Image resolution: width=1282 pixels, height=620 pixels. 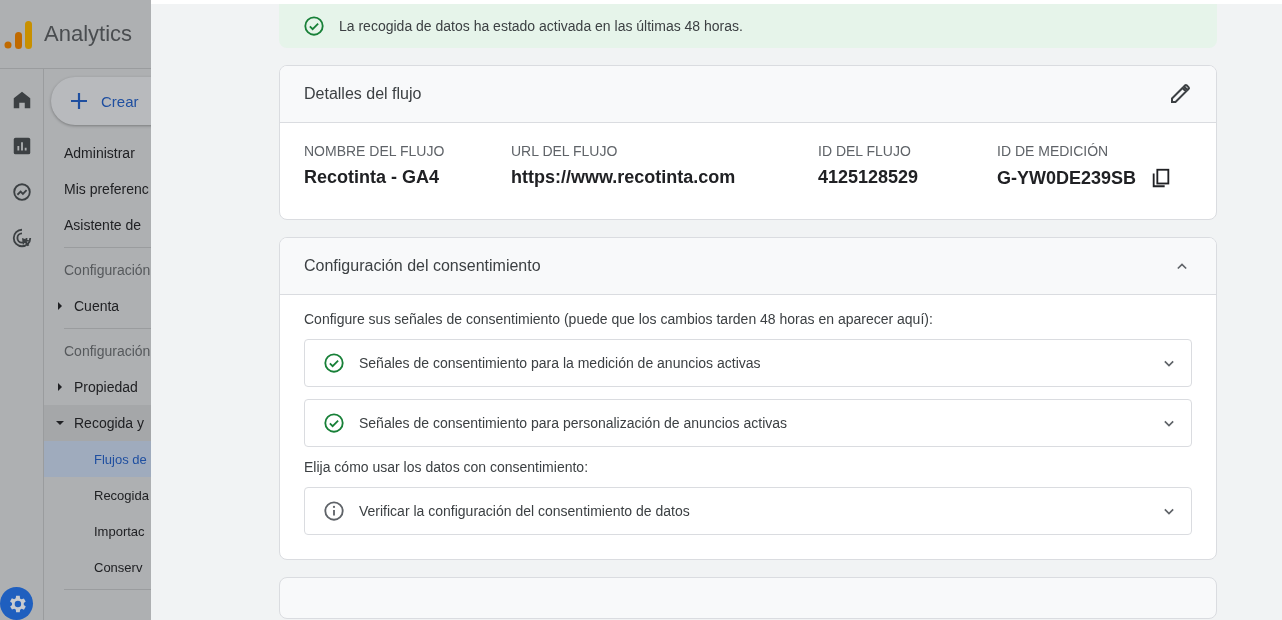 What do you see at coordinates (97, 189) in the screenshot?
I see `nav-item: Mis preferenc` at bounding box center [97, 189].